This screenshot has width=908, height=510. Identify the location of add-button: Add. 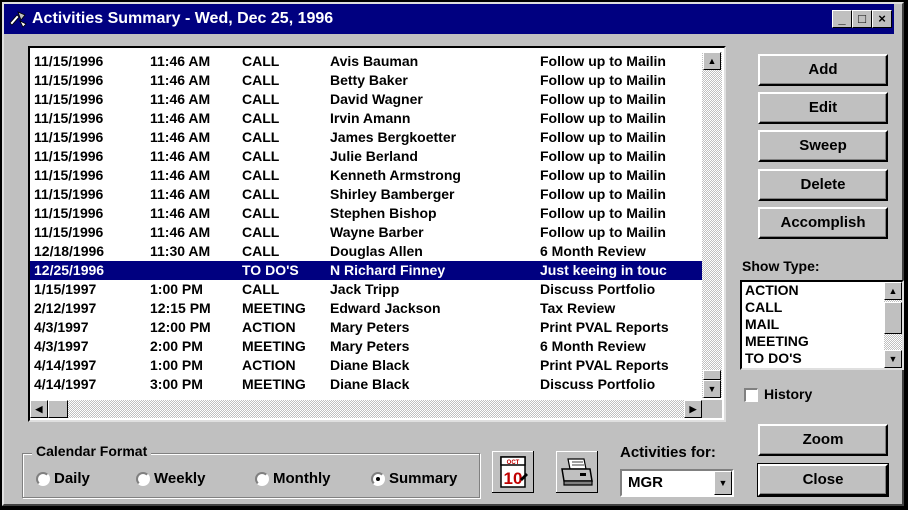
(823, 70).